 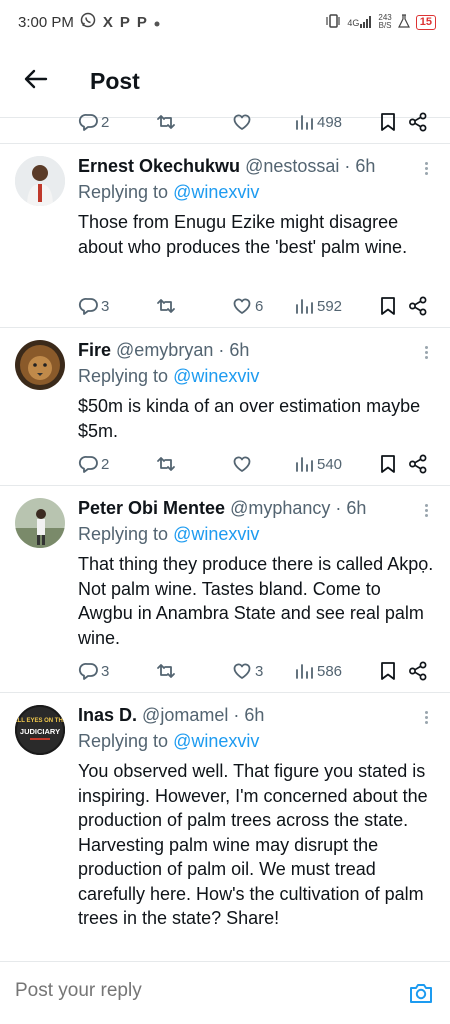 I want to click on tweet-actions: 2 540, so click(x=258, y=464).